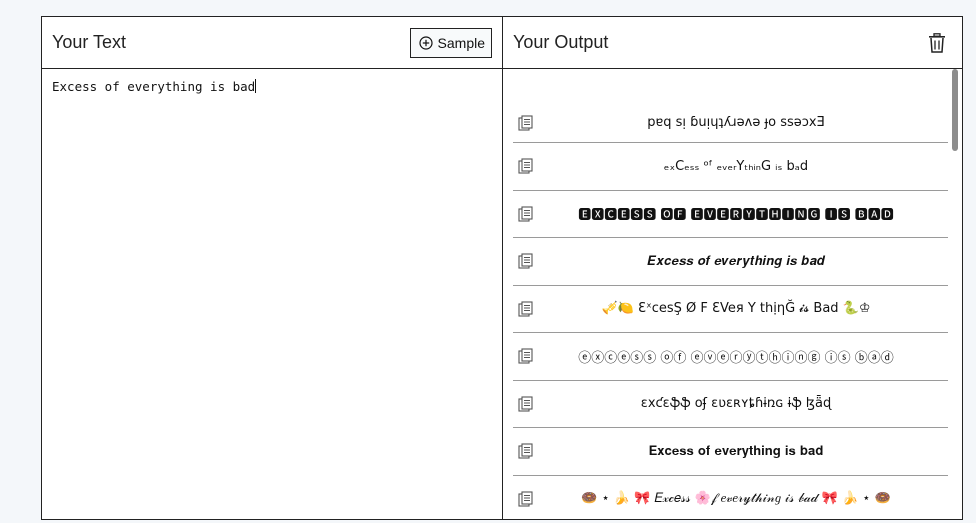 This screenshot has height=523, width=976. What do you see at coordinates (937, 42) in the screenshot?
I see `trash-icon` at bounding box center [937, 42].